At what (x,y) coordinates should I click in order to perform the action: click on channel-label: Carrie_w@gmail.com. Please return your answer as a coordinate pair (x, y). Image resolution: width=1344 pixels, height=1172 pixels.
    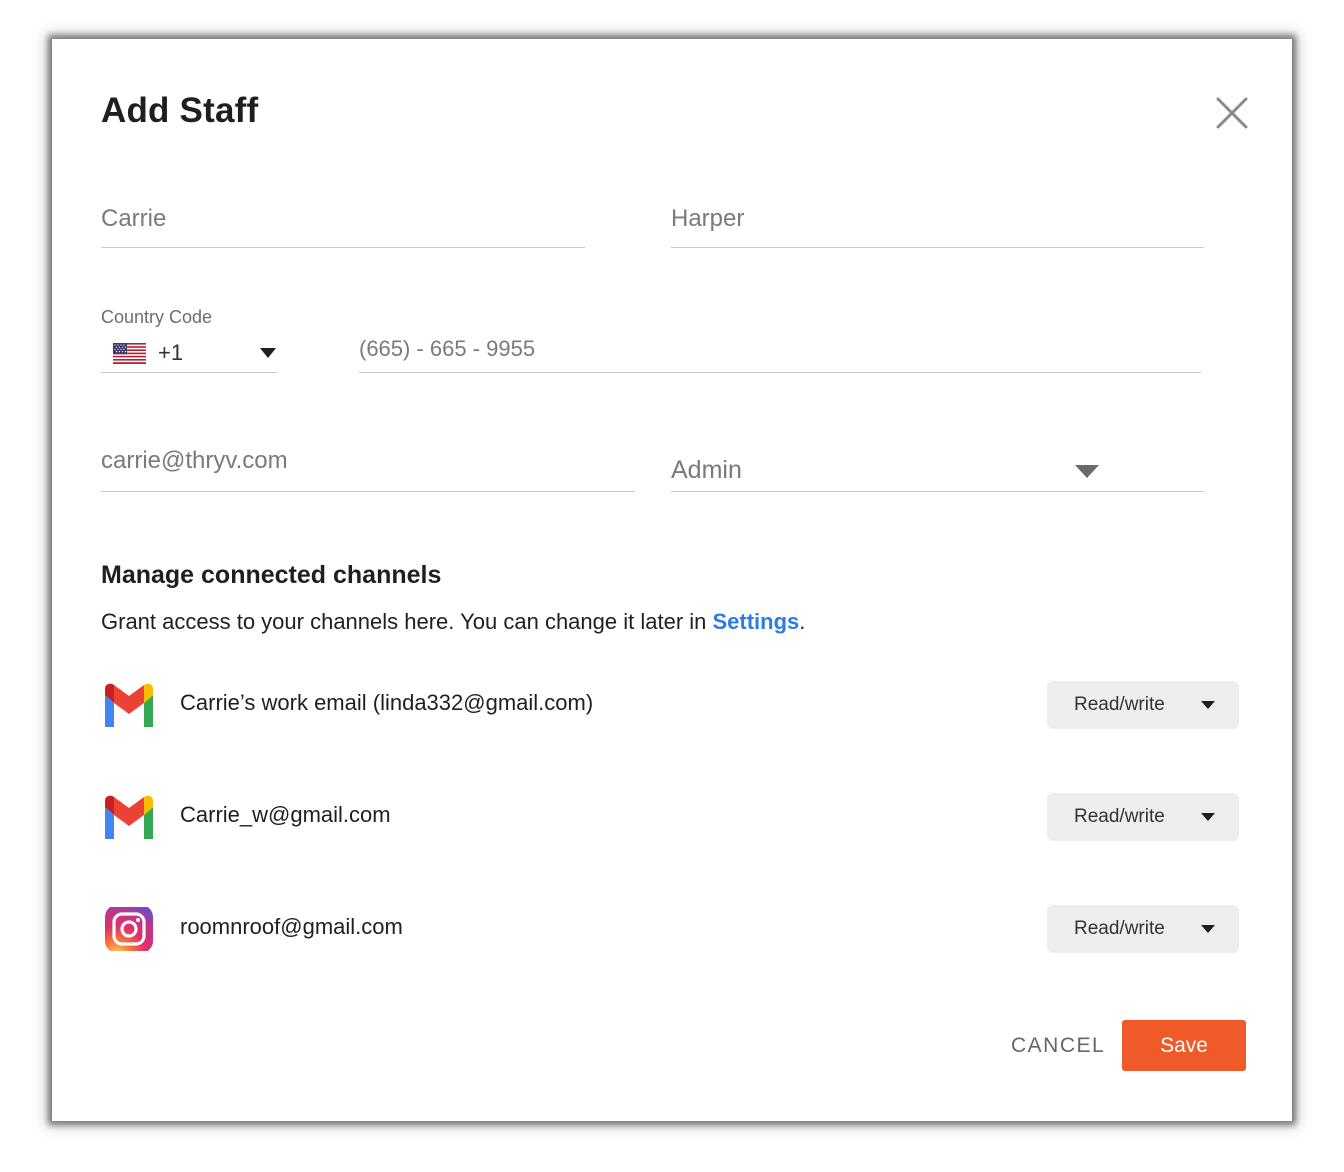
    Looking at the image, I should click on (285, 814).